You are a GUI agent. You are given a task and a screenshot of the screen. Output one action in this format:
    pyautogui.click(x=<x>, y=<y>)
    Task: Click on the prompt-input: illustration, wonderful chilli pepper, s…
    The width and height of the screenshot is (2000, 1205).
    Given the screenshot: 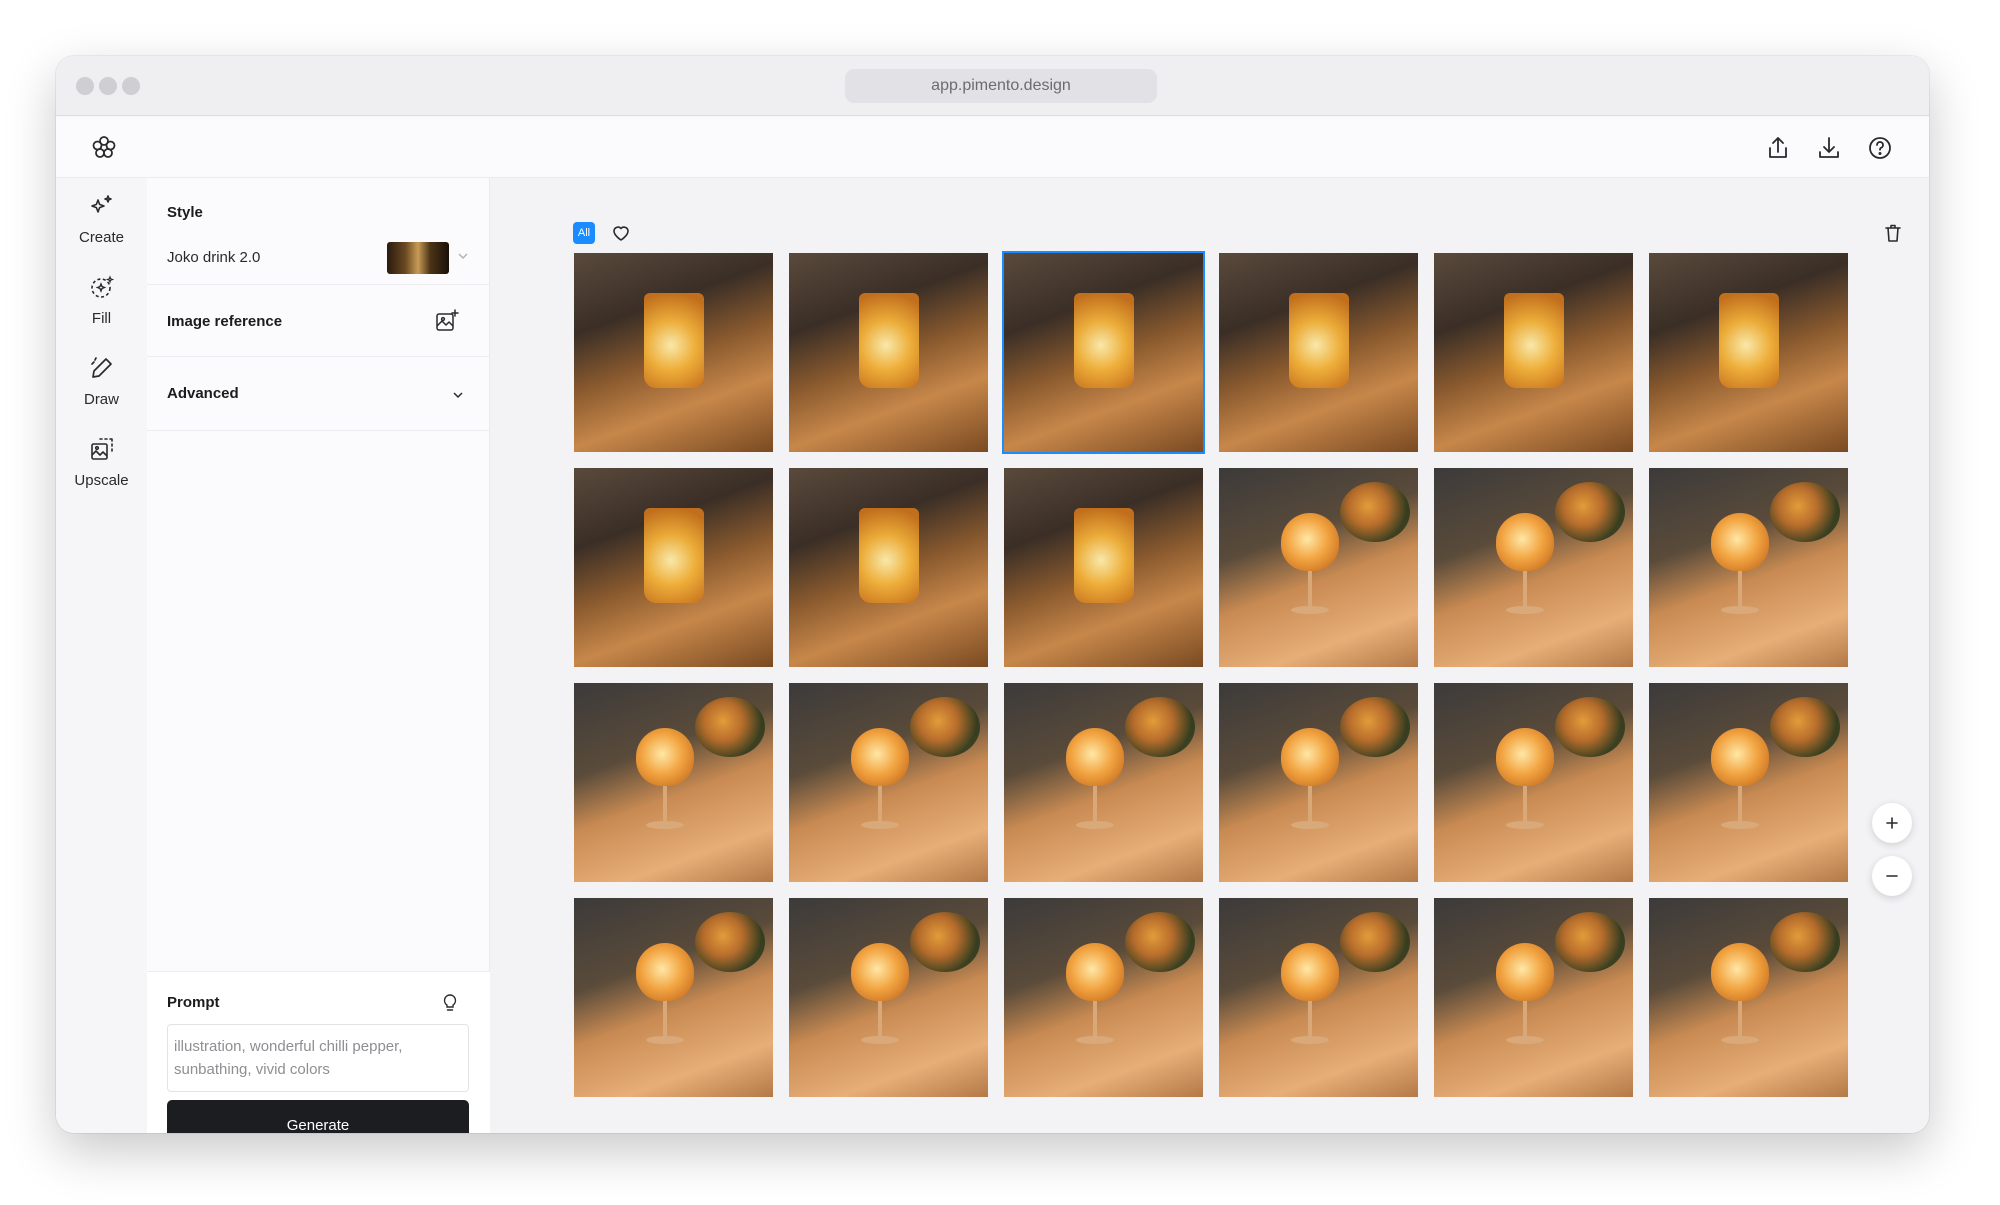 What is the action you would take?
    pyautogui.click(x=318, y=1058)
    